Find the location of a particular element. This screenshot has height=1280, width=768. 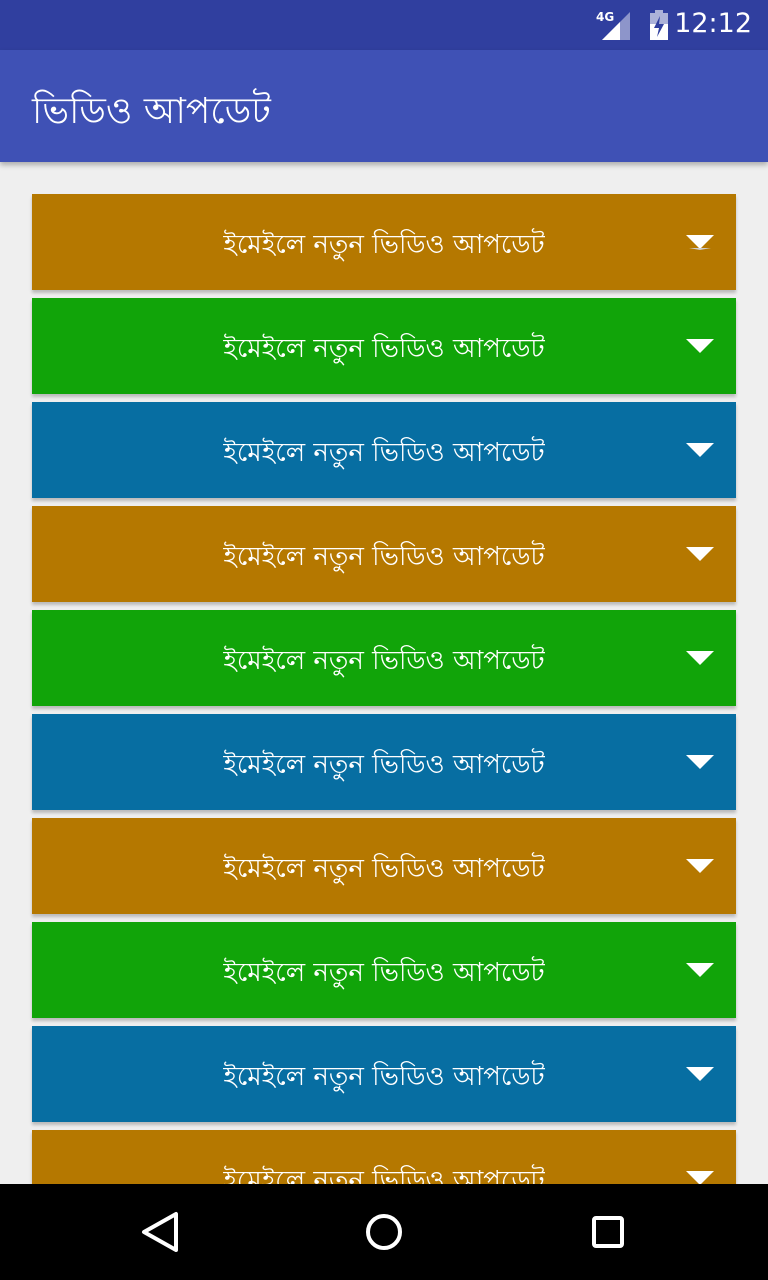

home-icon is located at coordinates (384, 1232).